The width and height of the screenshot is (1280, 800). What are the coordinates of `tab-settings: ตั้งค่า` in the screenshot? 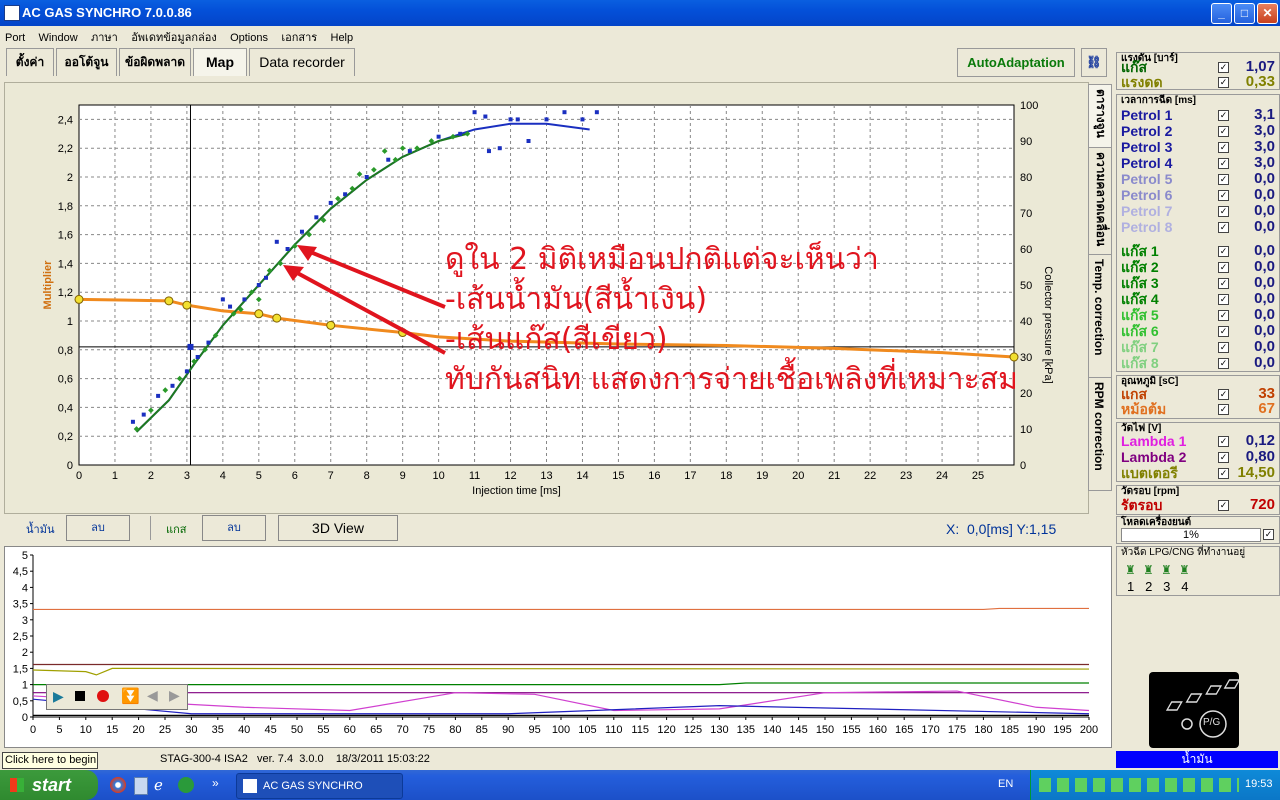 It's located at (30, 62).